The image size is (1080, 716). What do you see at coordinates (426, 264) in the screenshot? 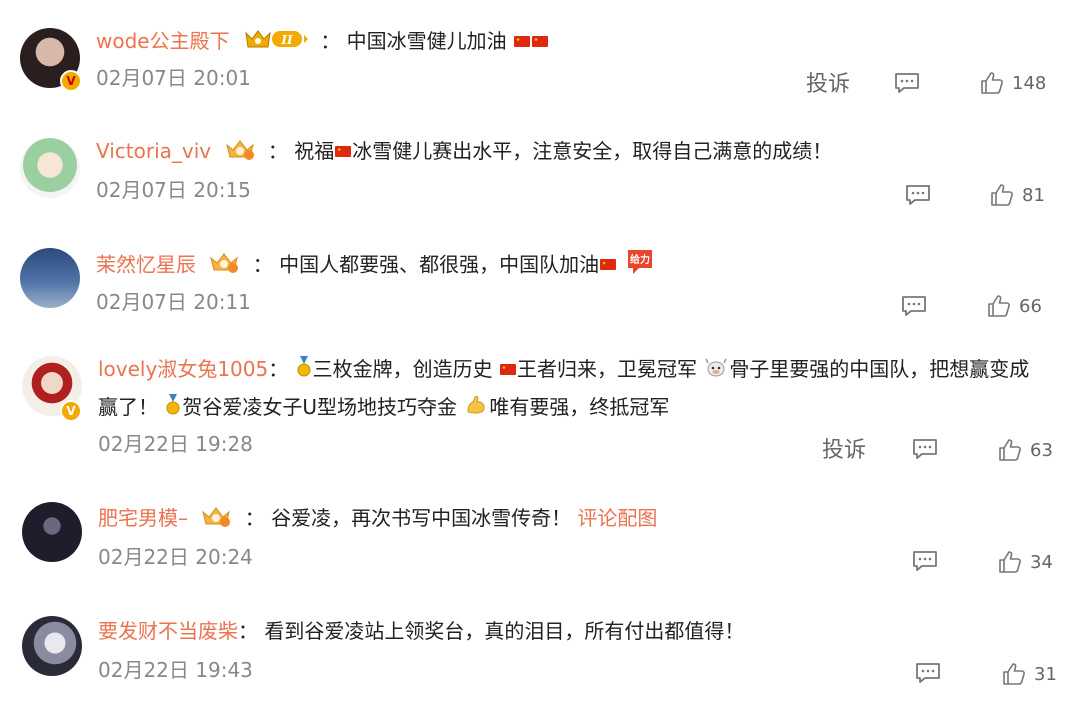
I see `comment-text: ： 中国人都要强、都很强，中国队加油` at bounding box center [426, 264].